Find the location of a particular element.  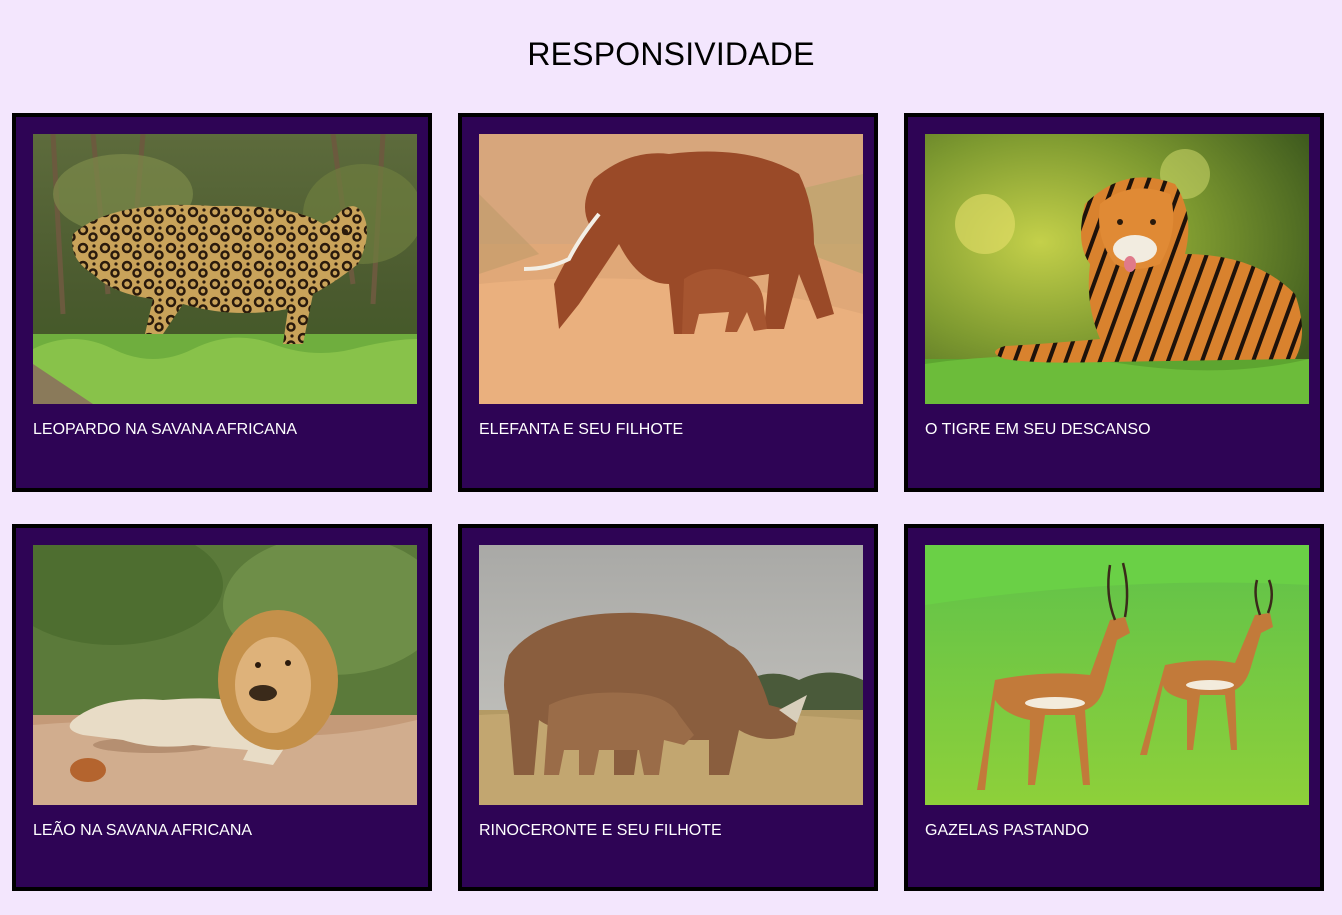

animal-card-leopard: LEOPARDO NA SAVANA AFRICANA is located at coordinates (222, 302).